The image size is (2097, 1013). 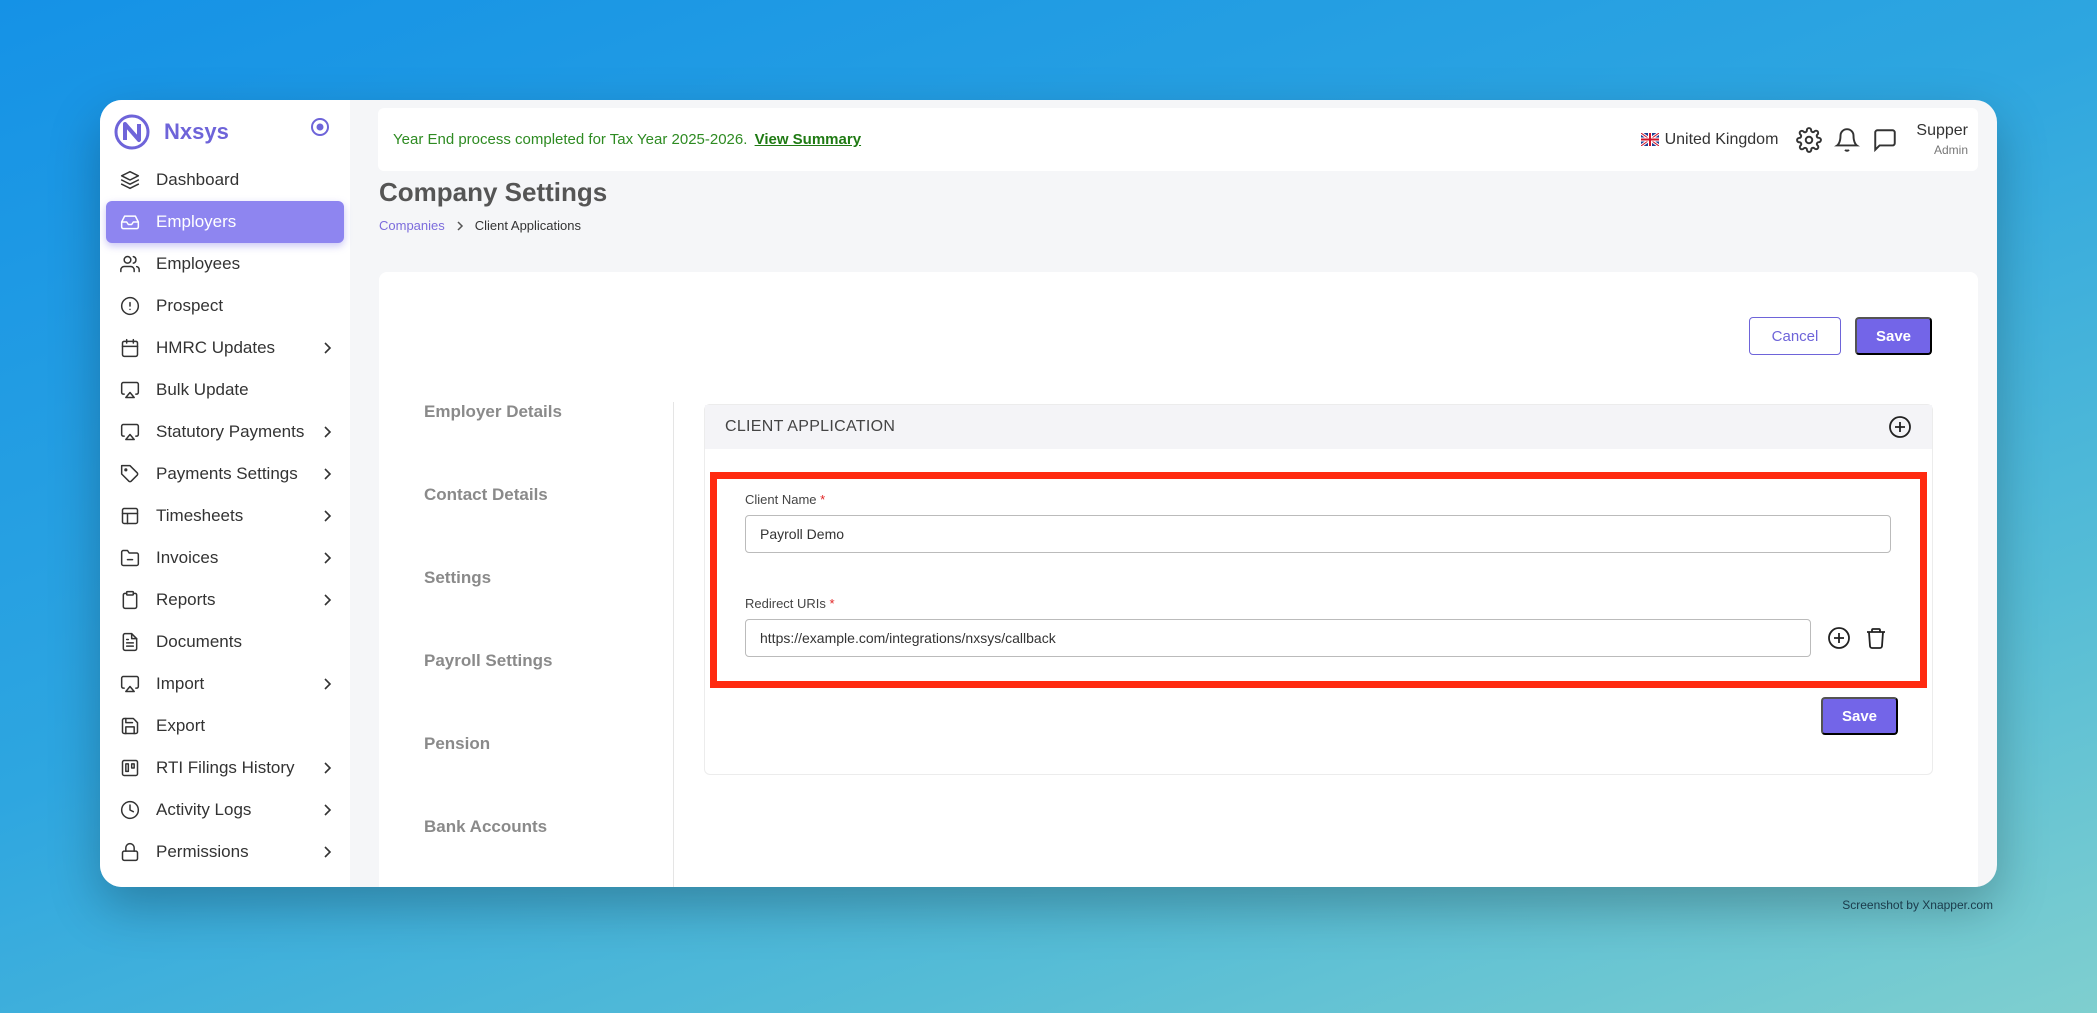 I want to click on cancel-button: Cancel, so click(x=1795, y=336).